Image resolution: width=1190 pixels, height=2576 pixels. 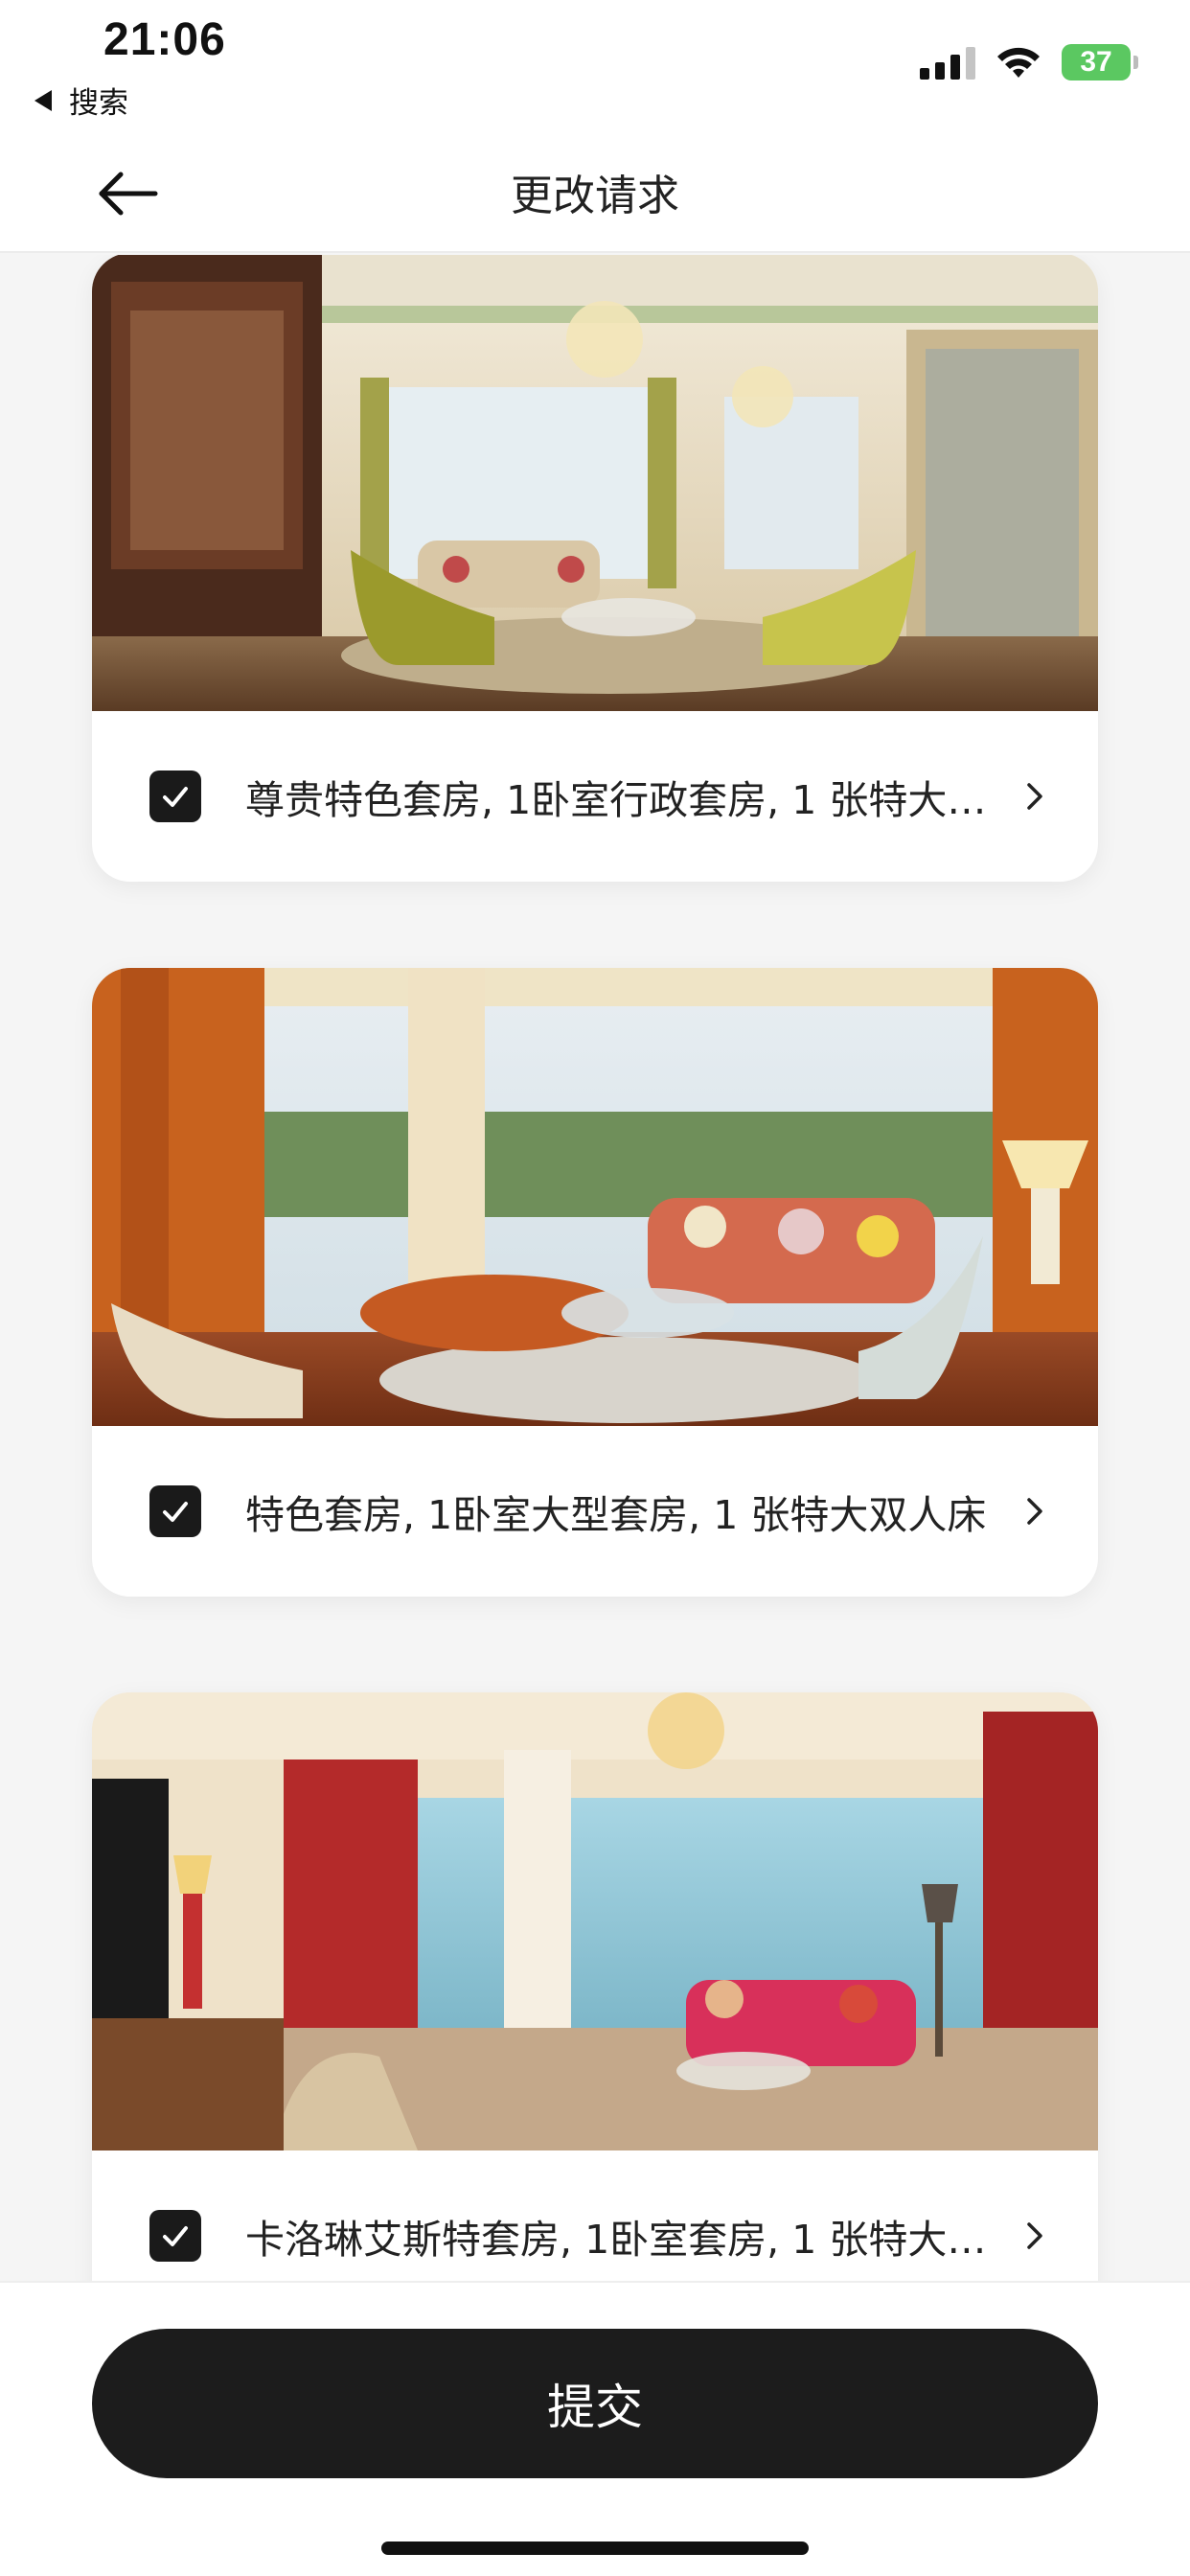 I want to click on back-app-label: 搜索, so click(x=99, y=103).